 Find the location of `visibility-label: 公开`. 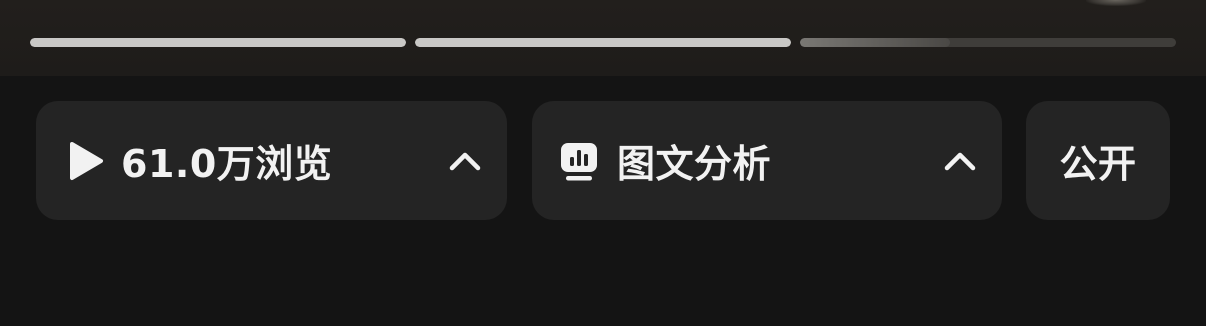

visibility-label: 公开 is located at coordinates (1098, 164).